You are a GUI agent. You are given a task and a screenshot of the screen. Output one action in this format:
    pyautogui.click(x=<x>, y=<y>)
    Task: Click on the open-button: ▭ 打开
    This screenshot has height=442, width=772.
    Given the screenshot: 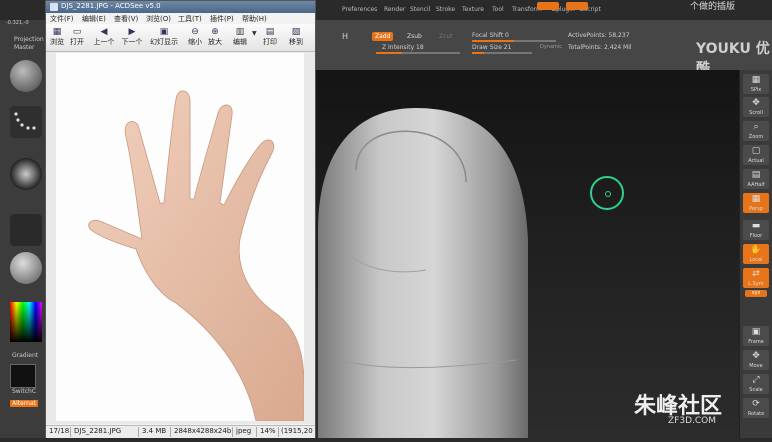 What is the action you would take?
    pyautogui.click(x=77, y=37)
    